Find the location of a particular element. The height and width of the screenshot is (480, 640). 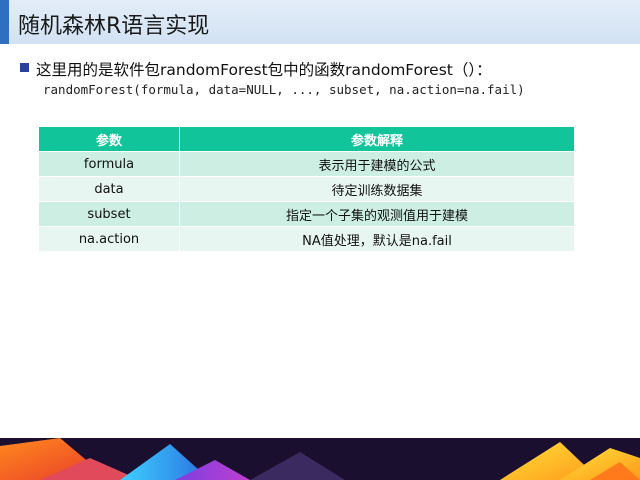

square-bullet-icon is located at coordinates (24, 67).